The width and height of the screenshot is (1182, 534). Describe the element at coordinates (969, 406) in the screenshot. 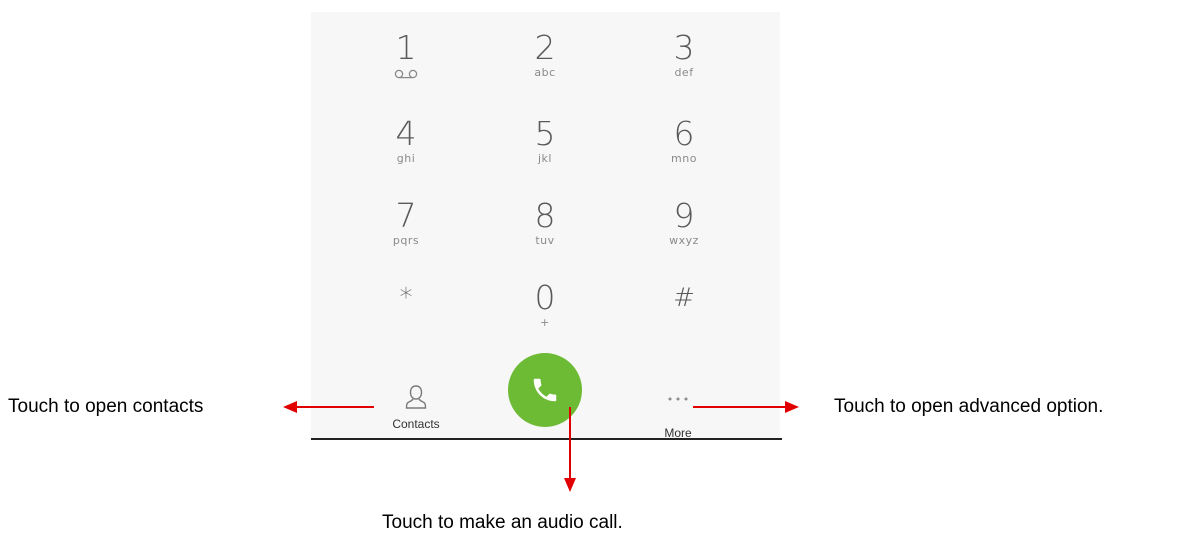

I see `more-callout: Touch to open advanced option.` at that location.